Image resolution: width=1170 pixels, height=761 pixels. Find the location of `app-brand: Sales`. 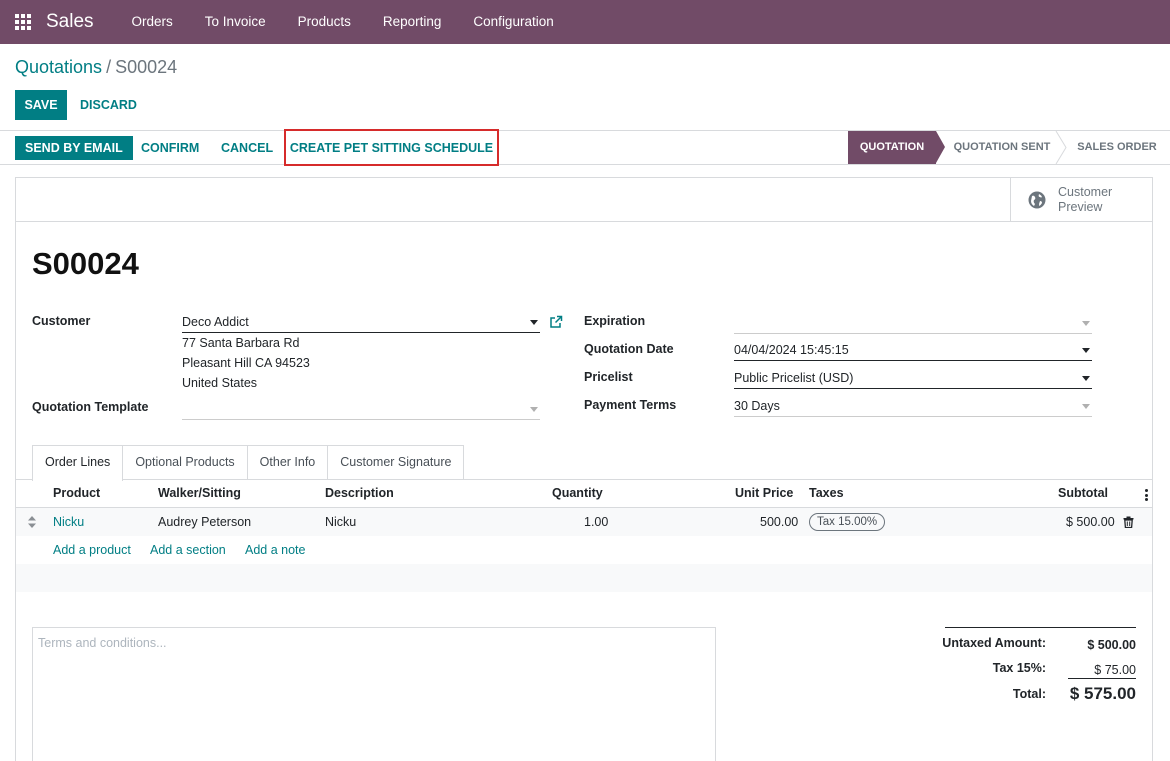

app-brand: Sales is located at coordinates (70, 22).